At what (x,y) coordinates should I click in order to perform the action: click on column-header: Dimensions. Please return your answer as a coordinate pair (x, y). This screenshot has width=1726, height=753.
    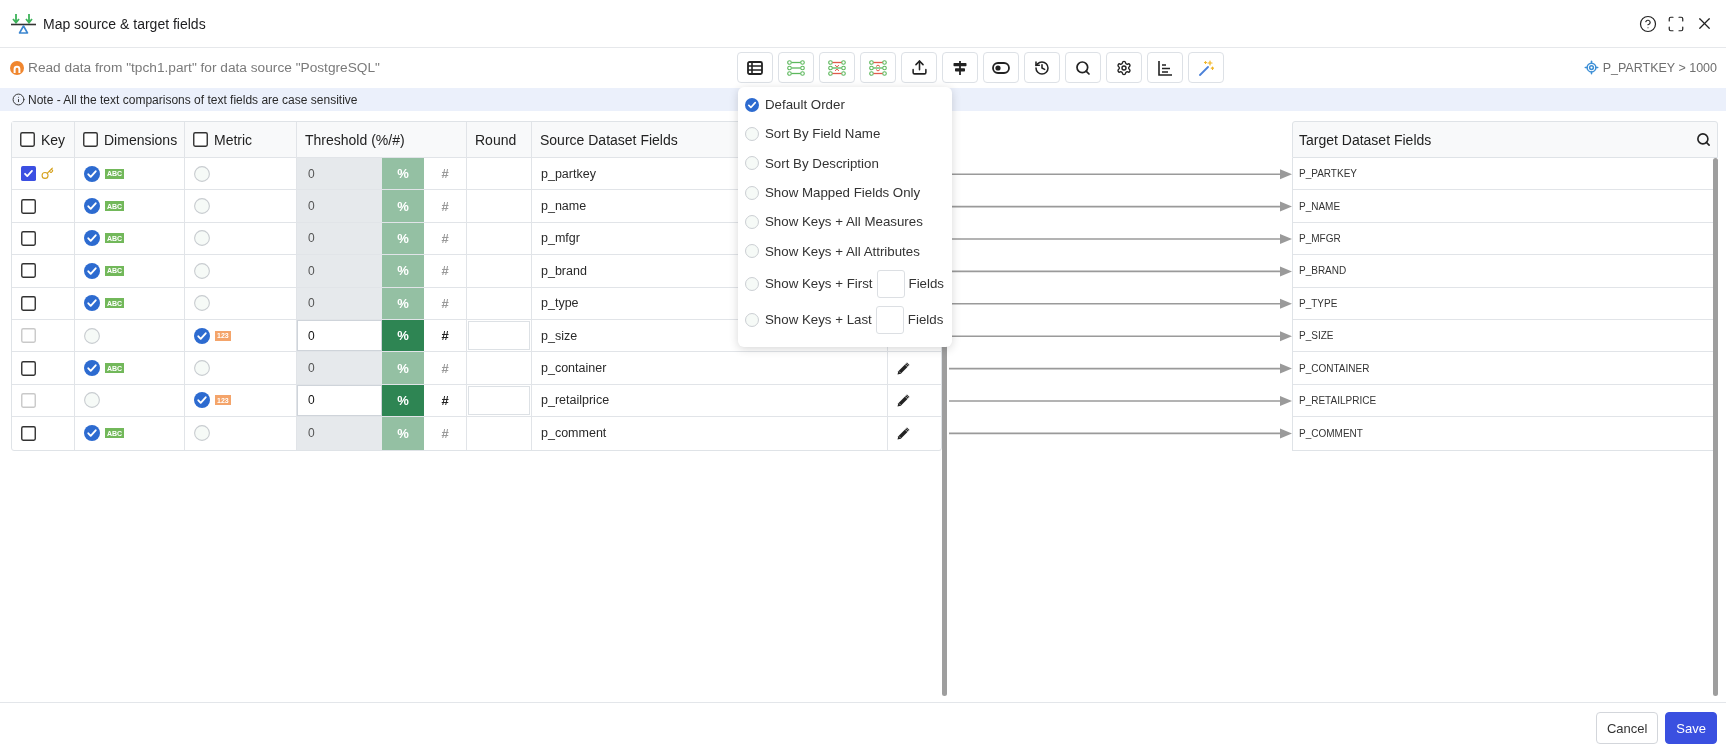
    Looking at the image, I should click on (141, 139).